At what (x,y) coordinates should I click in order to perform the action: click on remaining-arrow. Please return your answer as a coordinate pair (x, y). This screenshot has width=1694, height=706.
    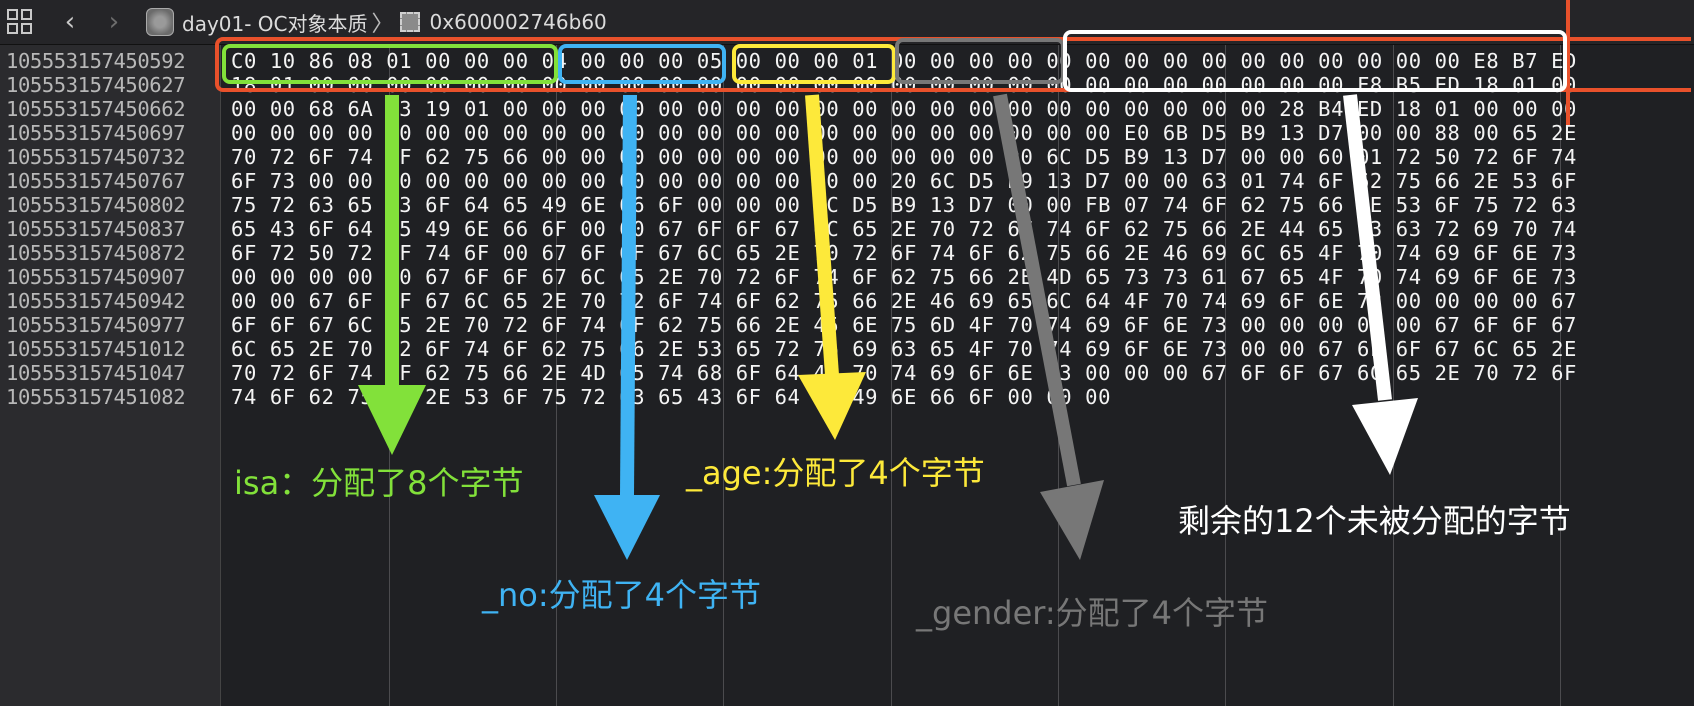
    Looking at the image, I should click on (1380, 284).